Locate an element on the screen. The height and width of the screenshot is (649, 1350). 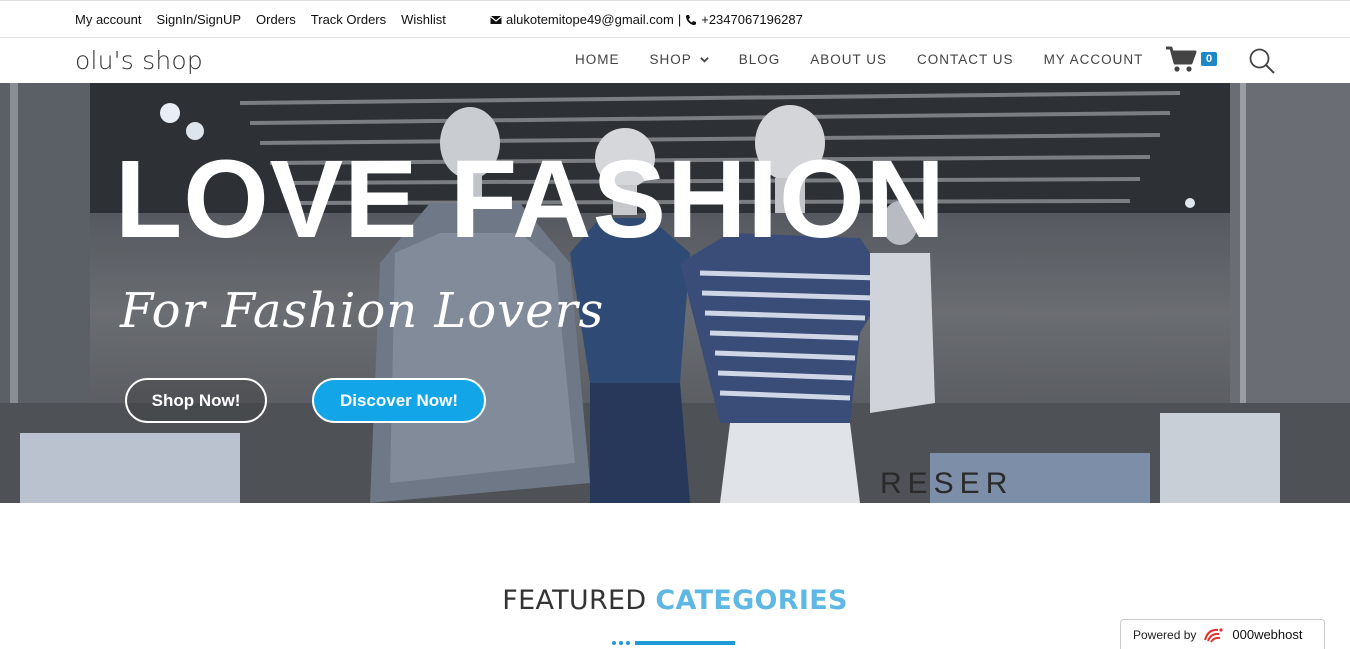
heading-underline is located at coordinates (673, 643).